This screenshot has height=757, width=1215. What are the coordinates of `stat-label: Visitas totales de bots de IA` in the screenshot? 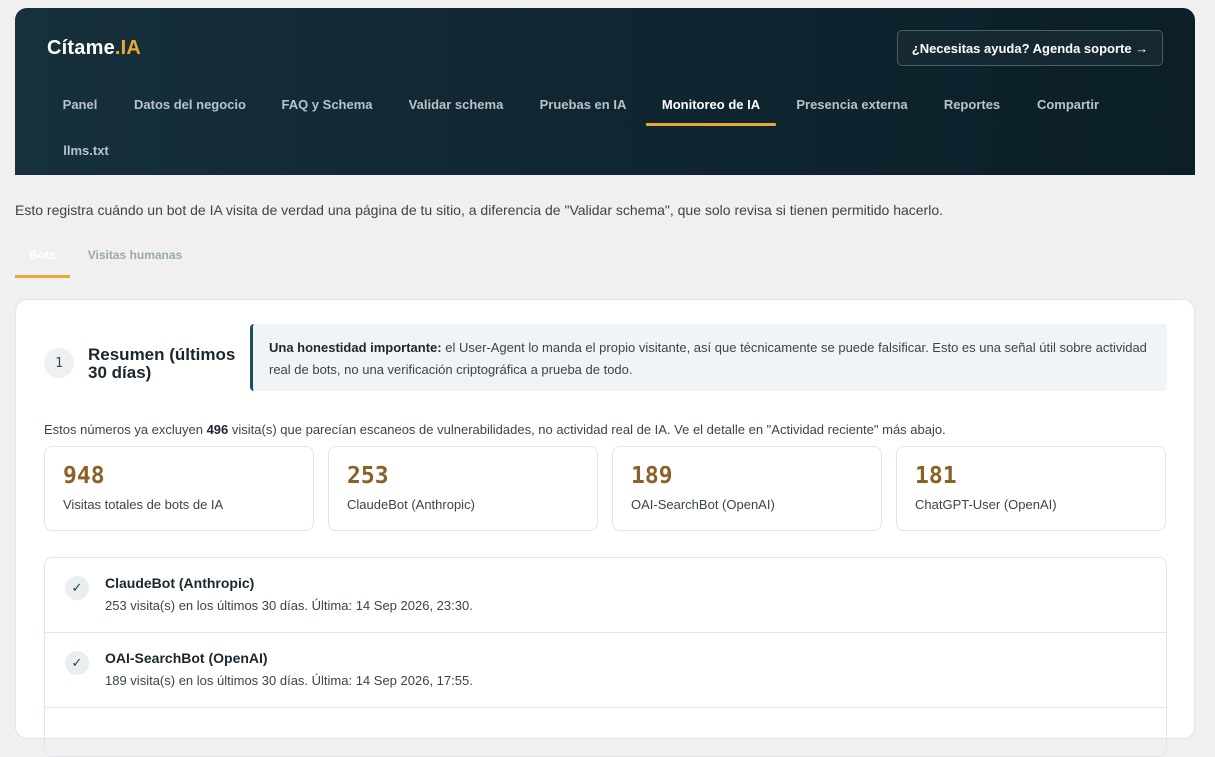 It's located at (143, 504).